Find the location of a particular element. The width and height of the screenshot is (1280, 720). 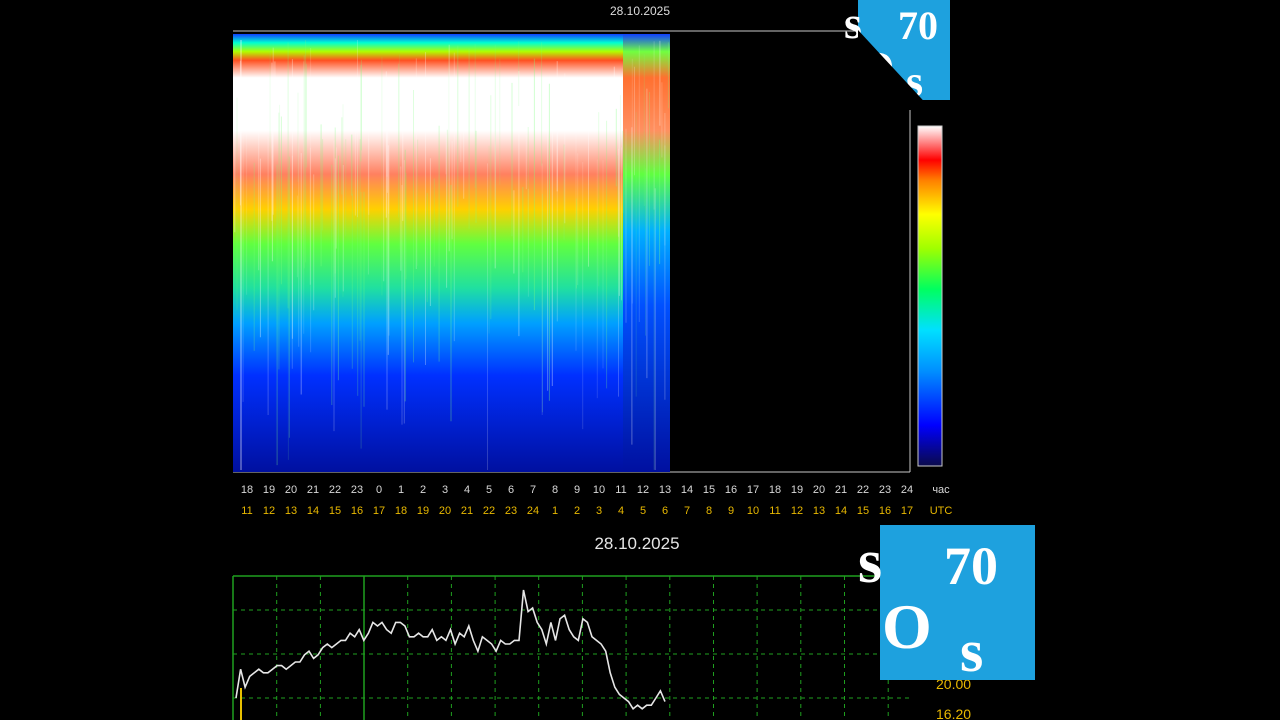

logo-bottom-s1: s is located at coordinates (870, 562).